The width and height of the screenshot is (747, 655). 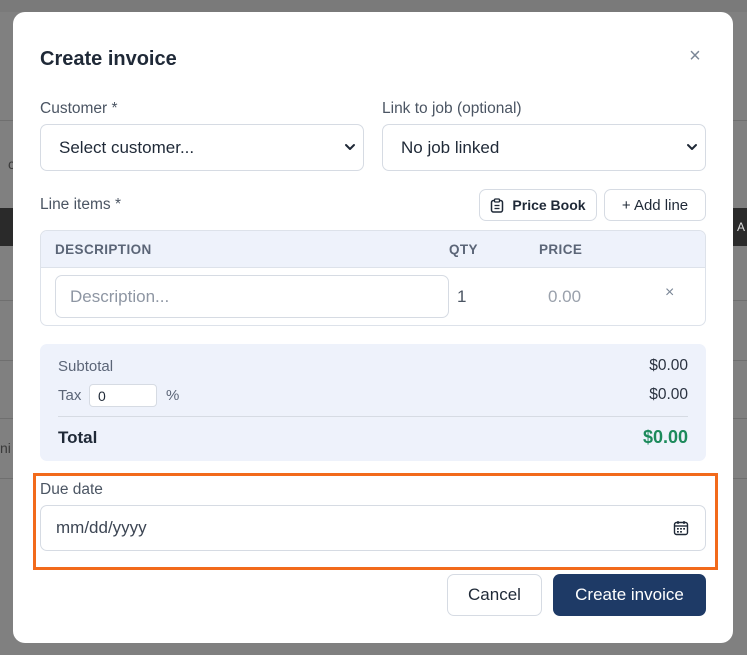 I want to click on line-items-label: Line items *, so click(x=80, y=204).